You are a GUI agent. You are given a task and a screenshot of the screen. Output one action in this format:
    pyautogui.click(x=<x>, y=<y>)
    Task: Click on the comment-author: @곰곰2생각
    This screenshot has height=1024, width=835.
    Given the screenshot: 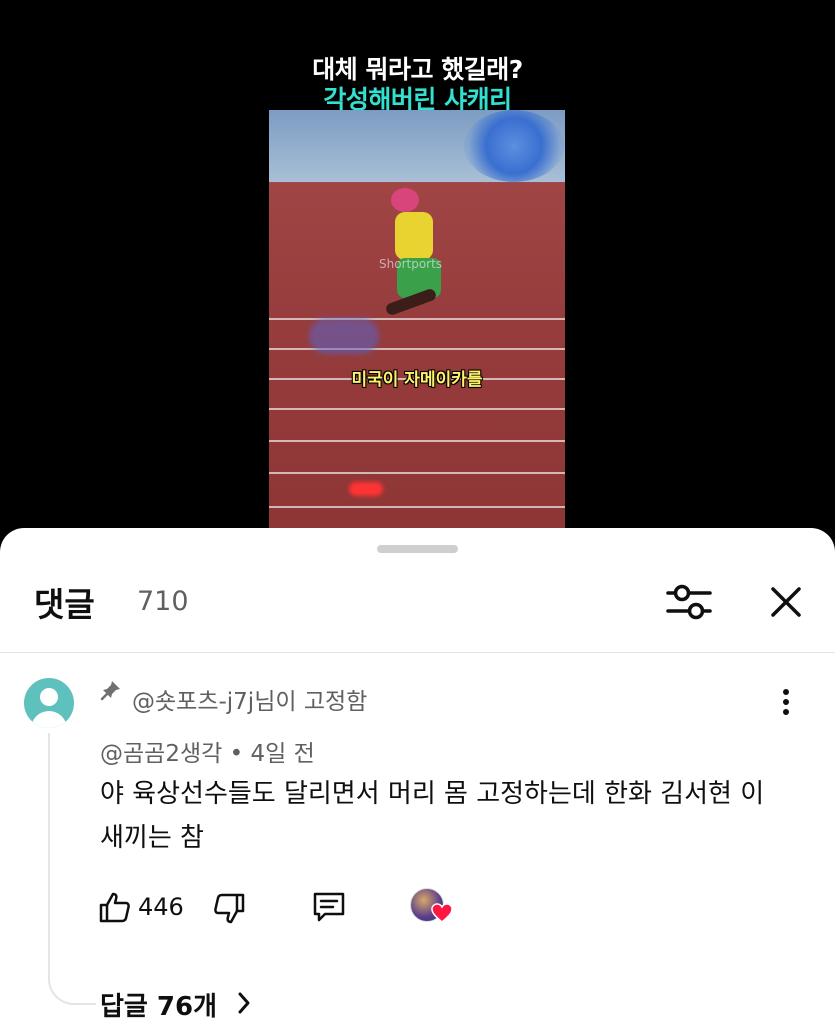 What is the action you would take?
    pyautogui.click(x=161, y=754)
    